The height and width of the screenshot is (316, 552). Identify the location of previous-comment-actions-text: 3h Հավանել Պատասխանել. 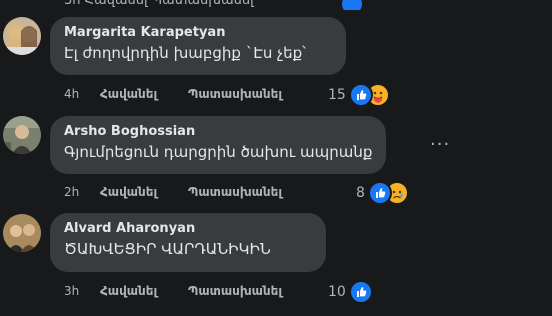
(159, 4).